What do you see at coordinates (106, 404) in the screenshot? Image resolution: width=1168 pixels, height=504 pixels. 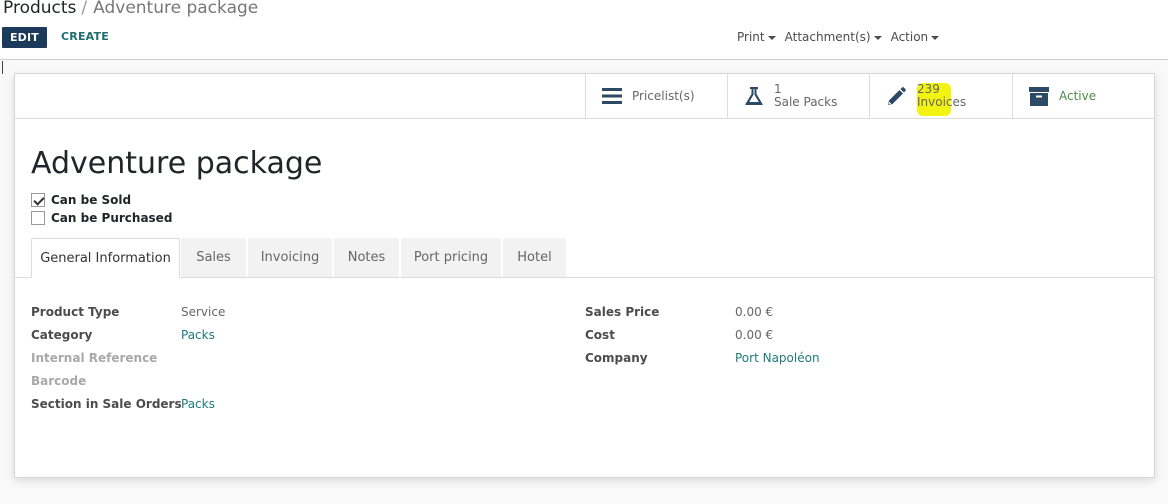 I see `section-in-sale-orders-label: Section in Sale Orders` at bounding box center [106, 404].